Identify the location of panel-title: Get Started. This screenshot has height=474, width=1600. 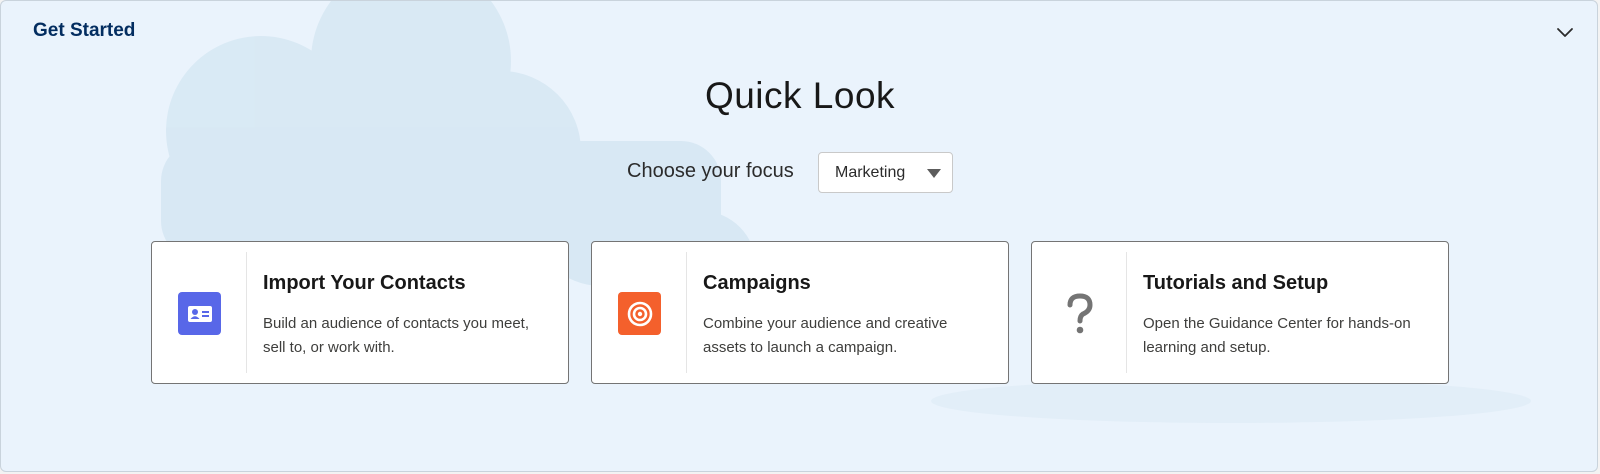
(84, 30).